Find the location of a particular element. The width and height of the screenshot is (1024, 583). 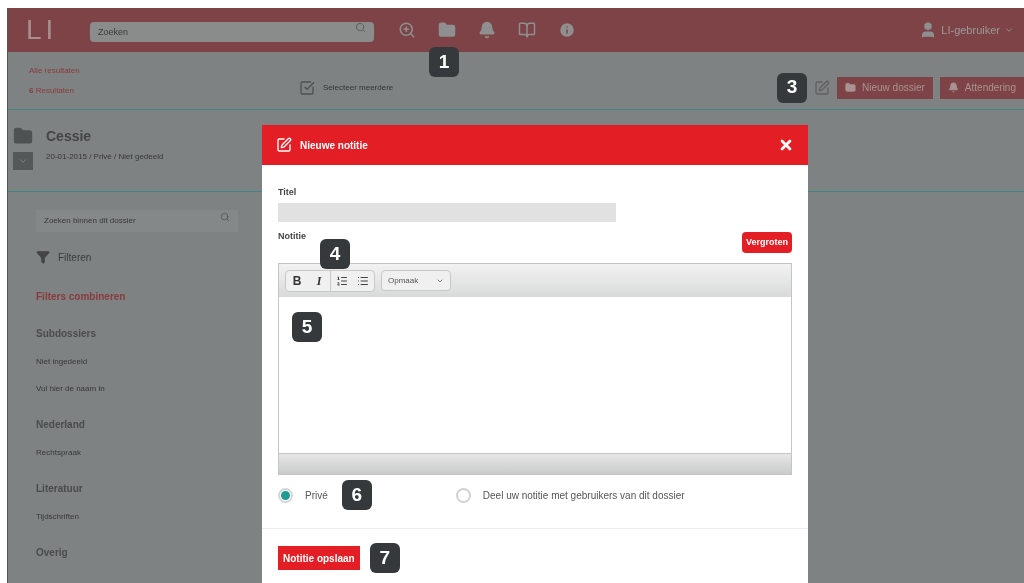

callout-number: 6 is located at coordinates (356, 495).